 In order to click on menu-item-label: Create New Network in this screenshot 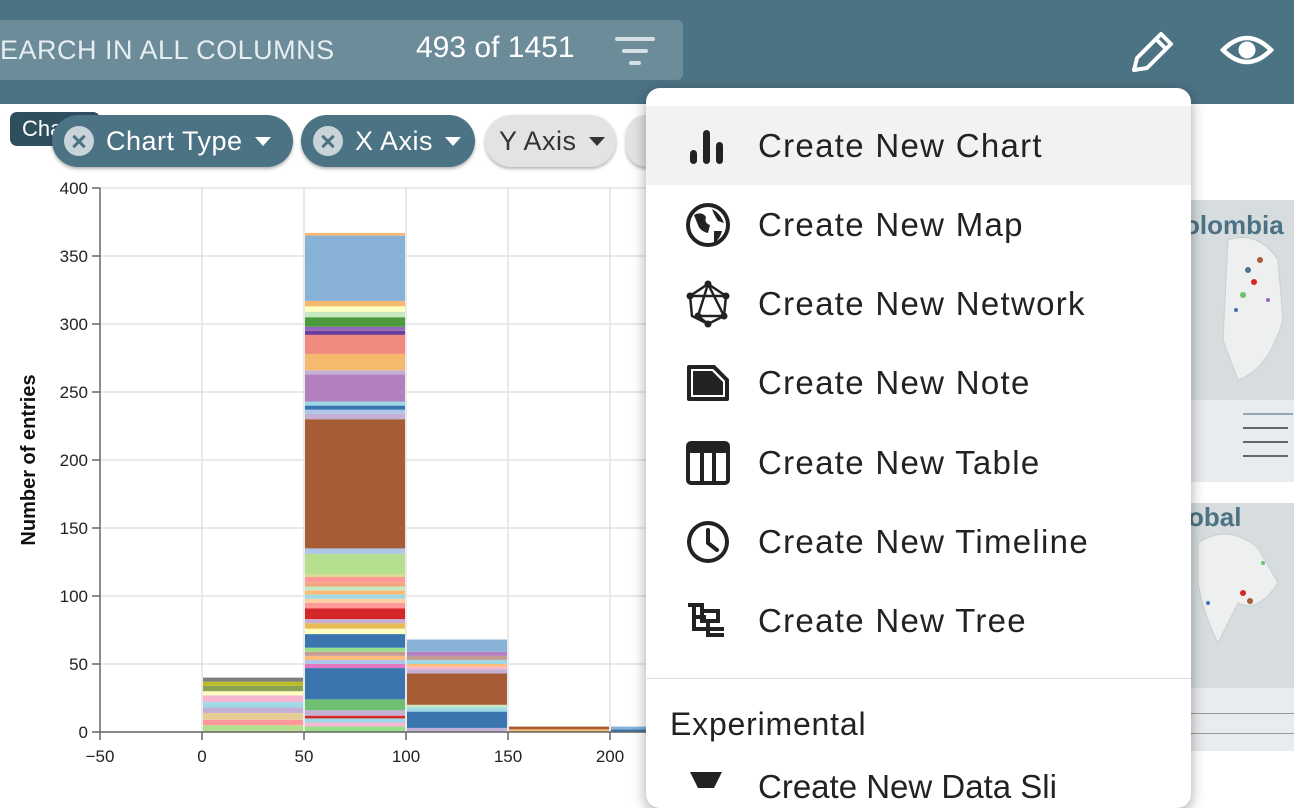, I will do `click(922, 303)`.